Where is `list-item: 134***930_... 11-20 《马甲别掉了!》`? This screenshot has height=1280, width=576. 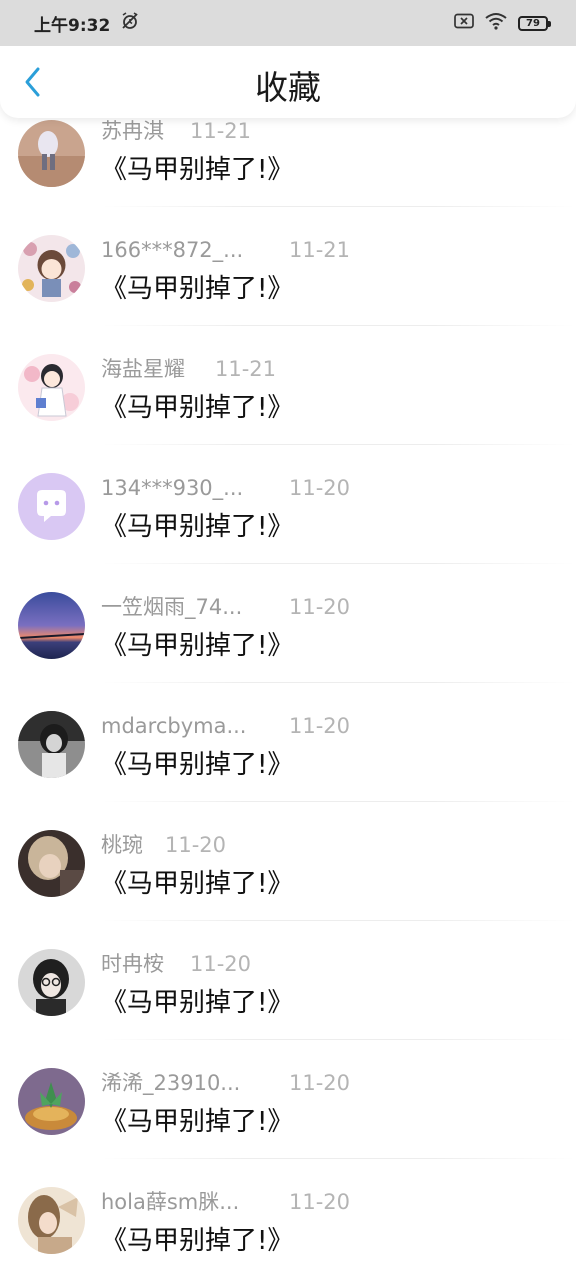
list-item: 134***930_... 11-20 《马甲别掉了!》 is located at coordinates (288, 532).